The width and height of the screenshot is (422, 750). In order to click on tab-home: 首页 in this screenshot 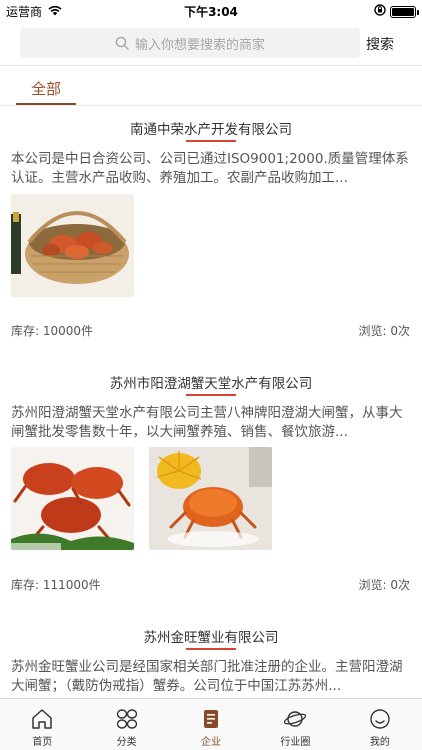, I will do `click(42, 724)`.